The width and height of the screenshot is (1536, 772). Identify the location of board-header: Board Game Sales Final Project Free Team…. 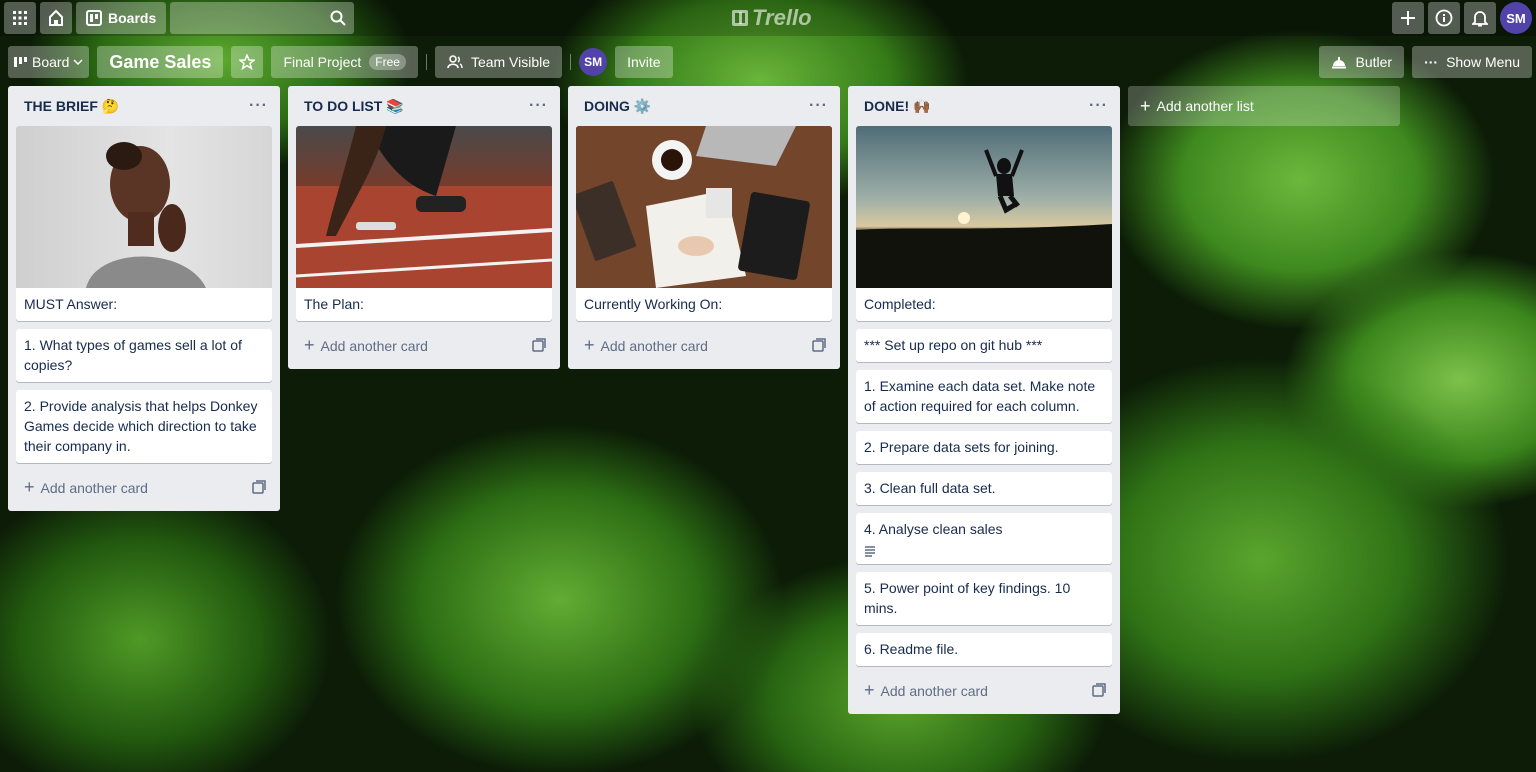
(768, 62).